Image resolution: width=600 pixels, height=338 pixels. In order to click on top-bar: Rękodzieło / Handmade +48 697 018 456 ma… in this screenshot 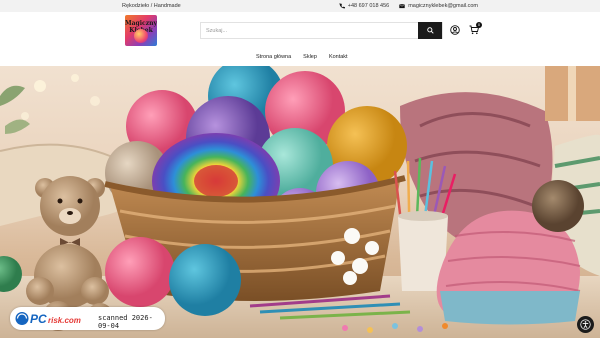, I will do `click(300, 6)`.